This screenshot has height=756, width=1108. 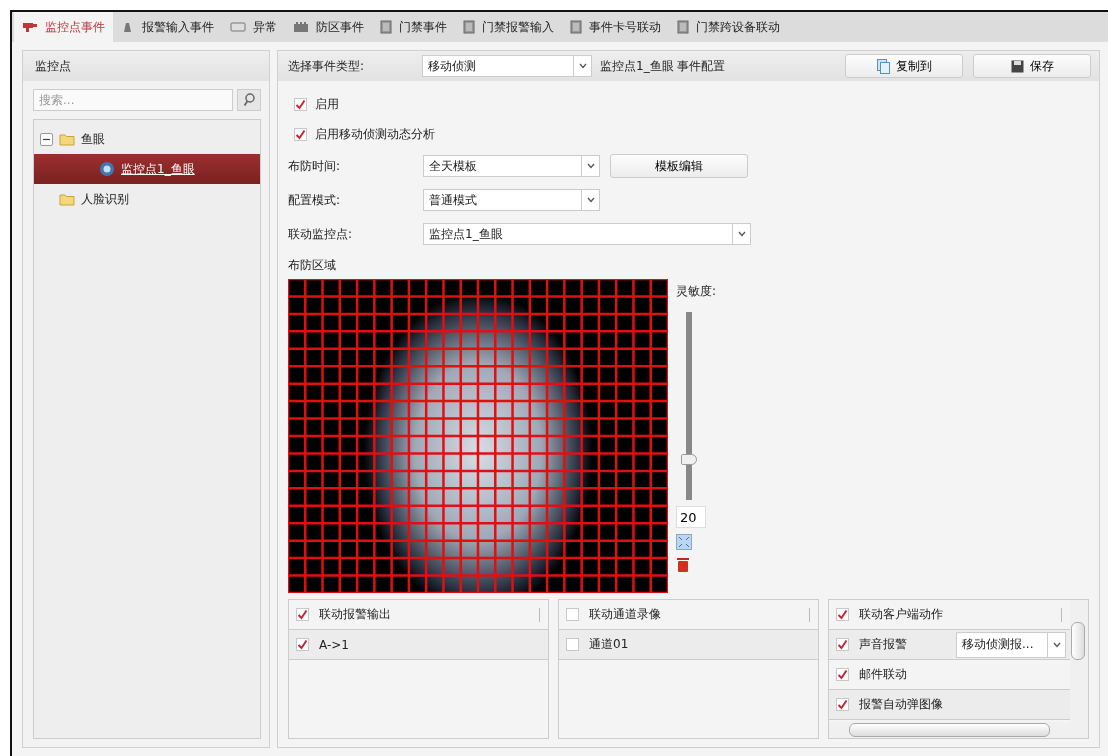 What do you see at coordinates (728, 27) in the screenshot?
I see `tab: 门禁跨设备联动` at bounding box center [728, 27].